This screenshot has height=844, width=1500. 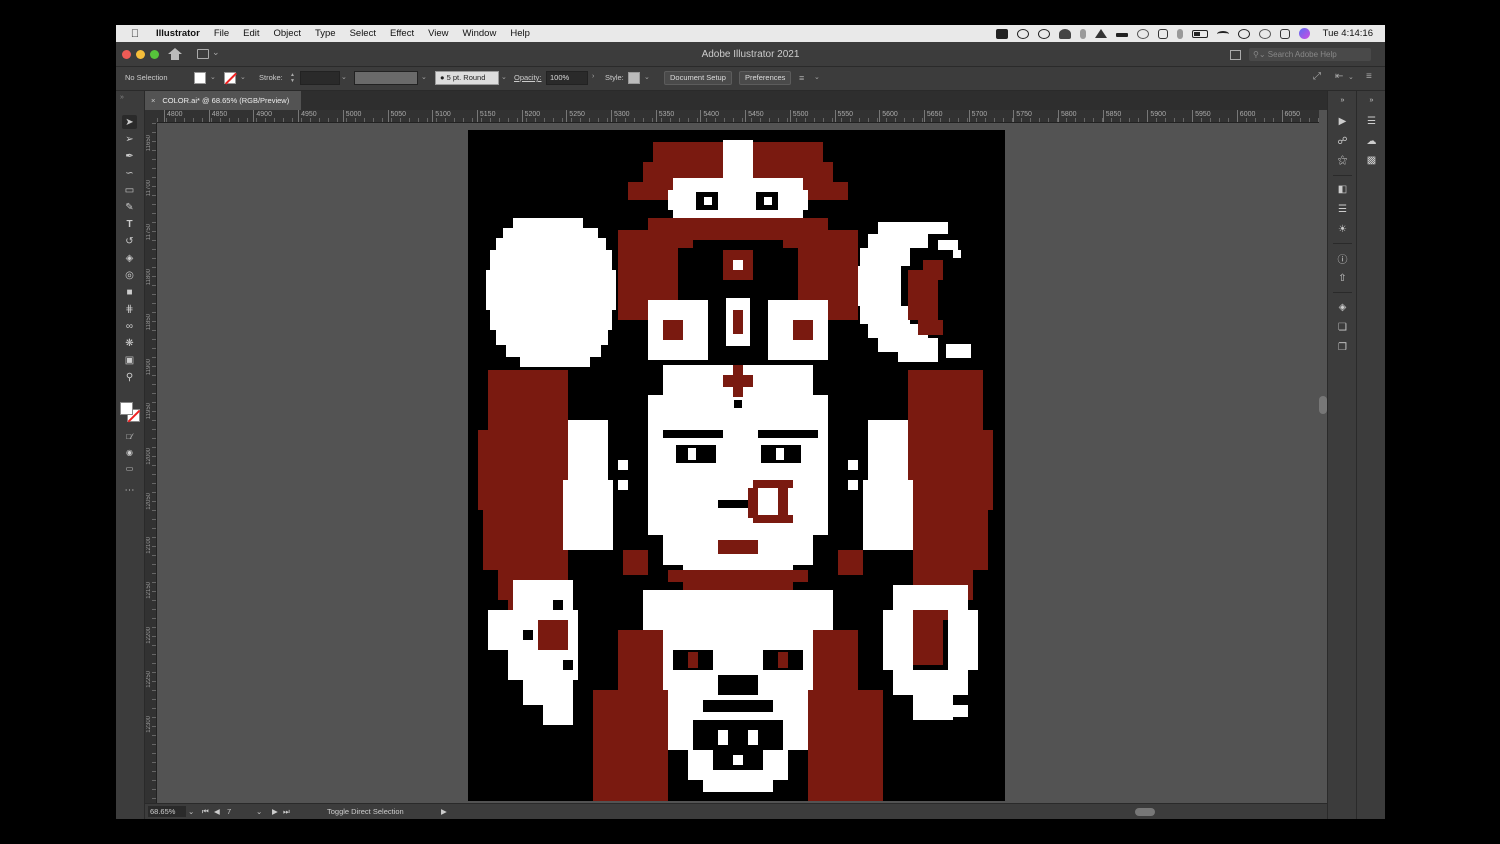 I want to click on type-icon: T, so click(x=129, y=224).